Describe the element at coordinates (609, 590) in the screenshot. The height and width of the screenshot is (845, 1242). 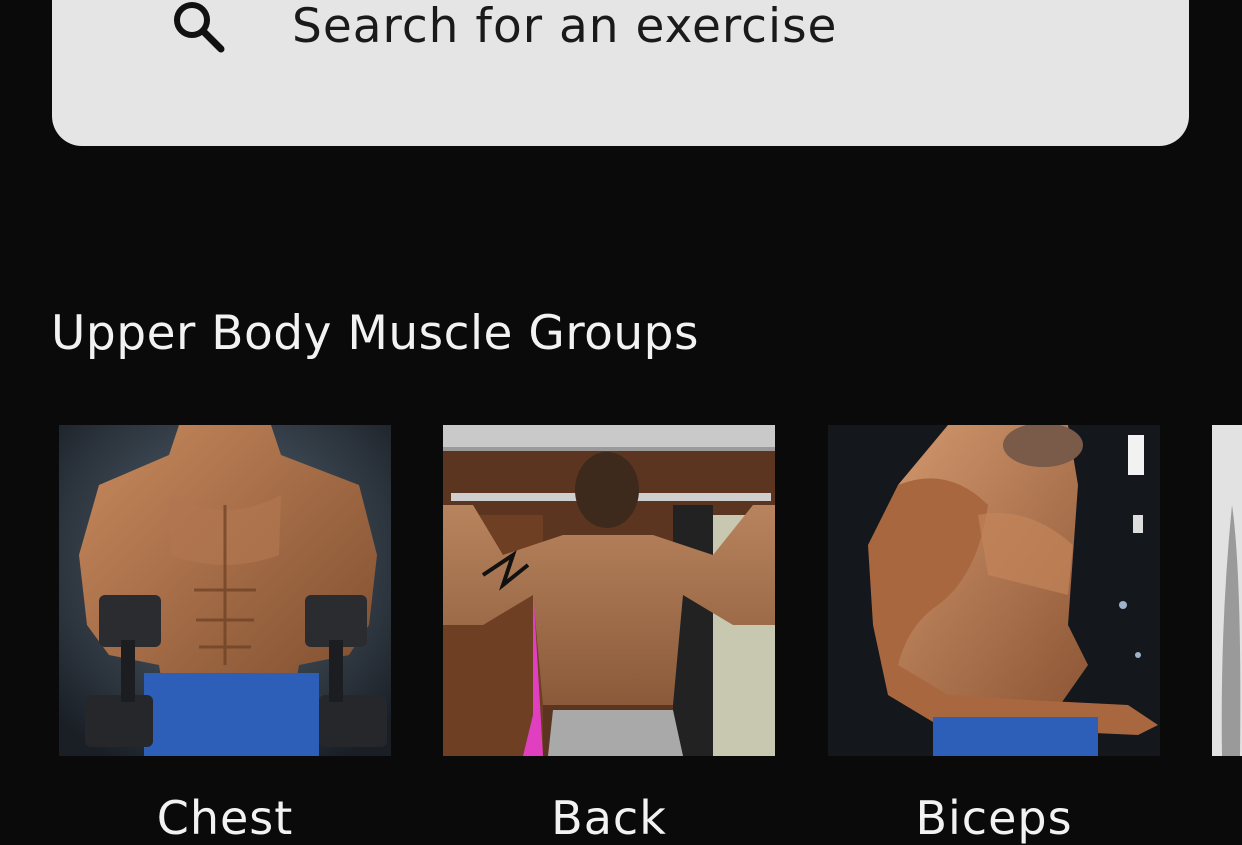
I see `back-image` at that location.